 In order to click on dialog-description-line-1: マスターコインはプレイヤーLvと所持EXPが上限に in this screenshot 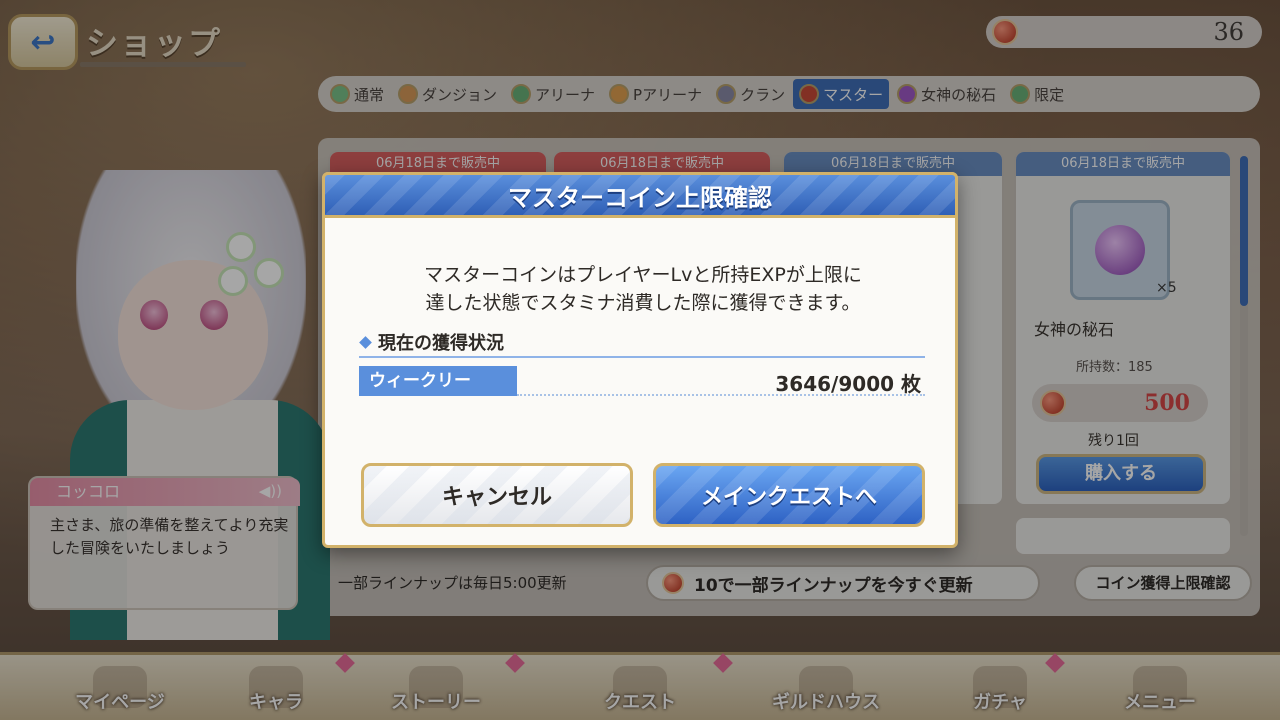, I will do `click(643, 275)`.